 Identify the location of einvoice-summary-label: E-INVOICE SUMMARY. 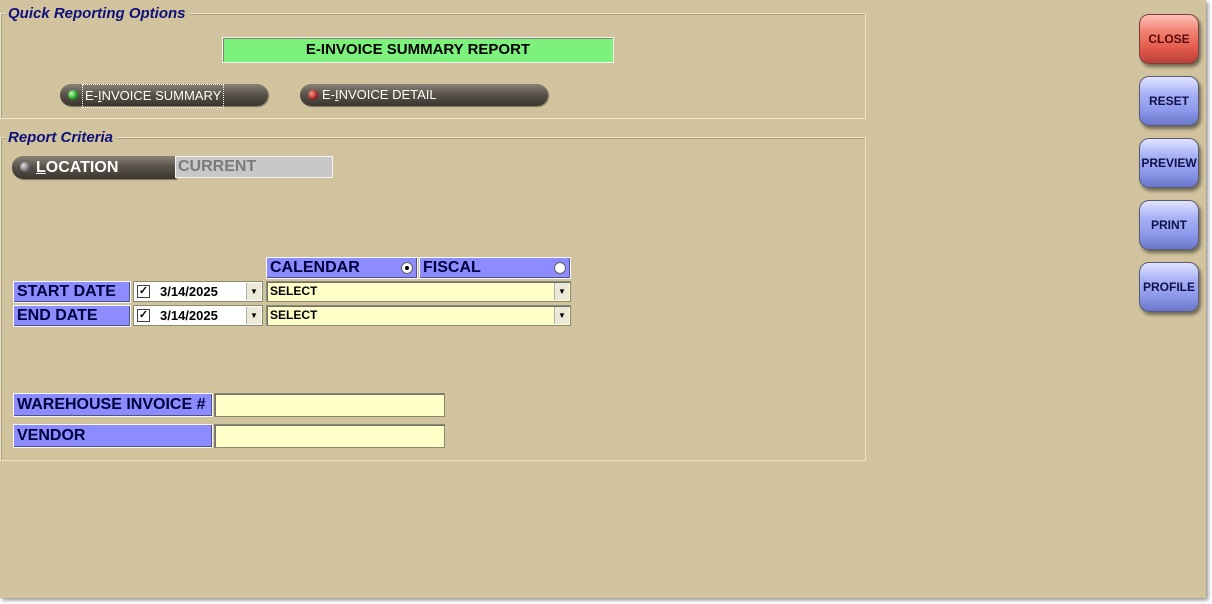
(153, 96).